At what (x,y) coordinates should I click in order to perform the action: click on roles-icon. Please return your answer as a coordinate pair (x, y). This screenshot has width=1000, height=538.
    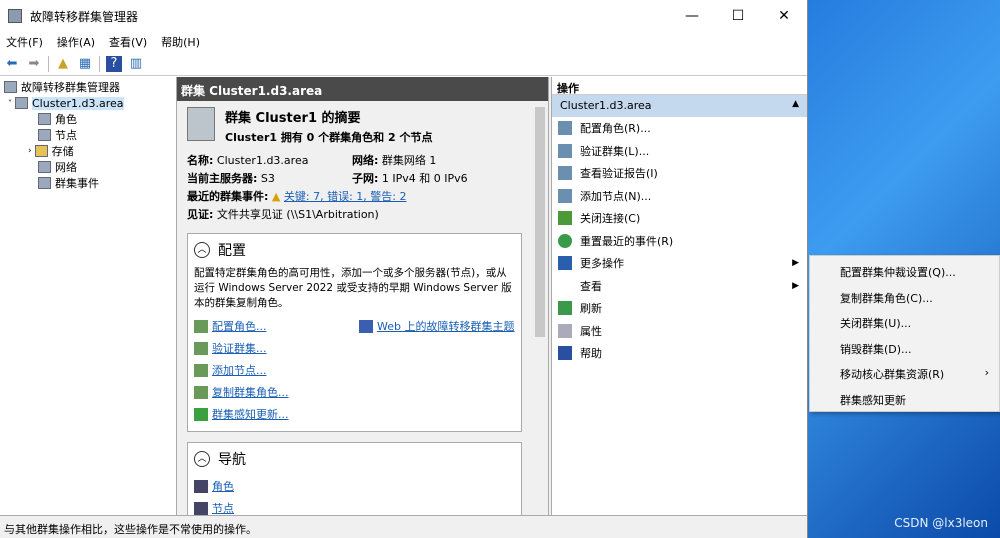
    Looking at the image, I should click on (44, 119).